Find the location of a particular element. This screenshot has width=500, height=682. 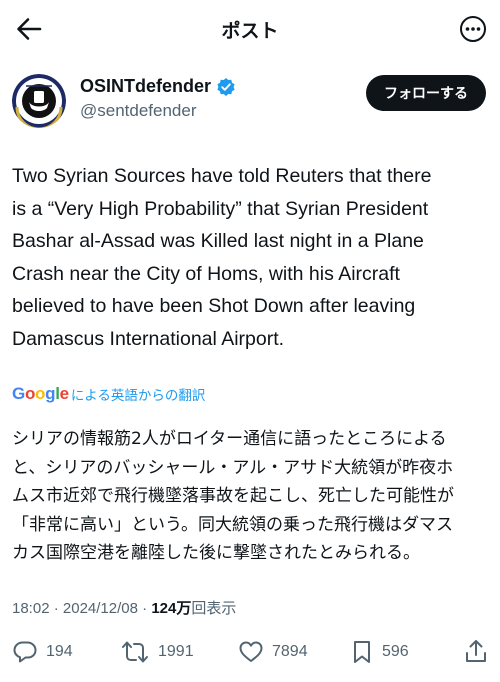

google-logo-letter: G is located at coordinates (18, 393).